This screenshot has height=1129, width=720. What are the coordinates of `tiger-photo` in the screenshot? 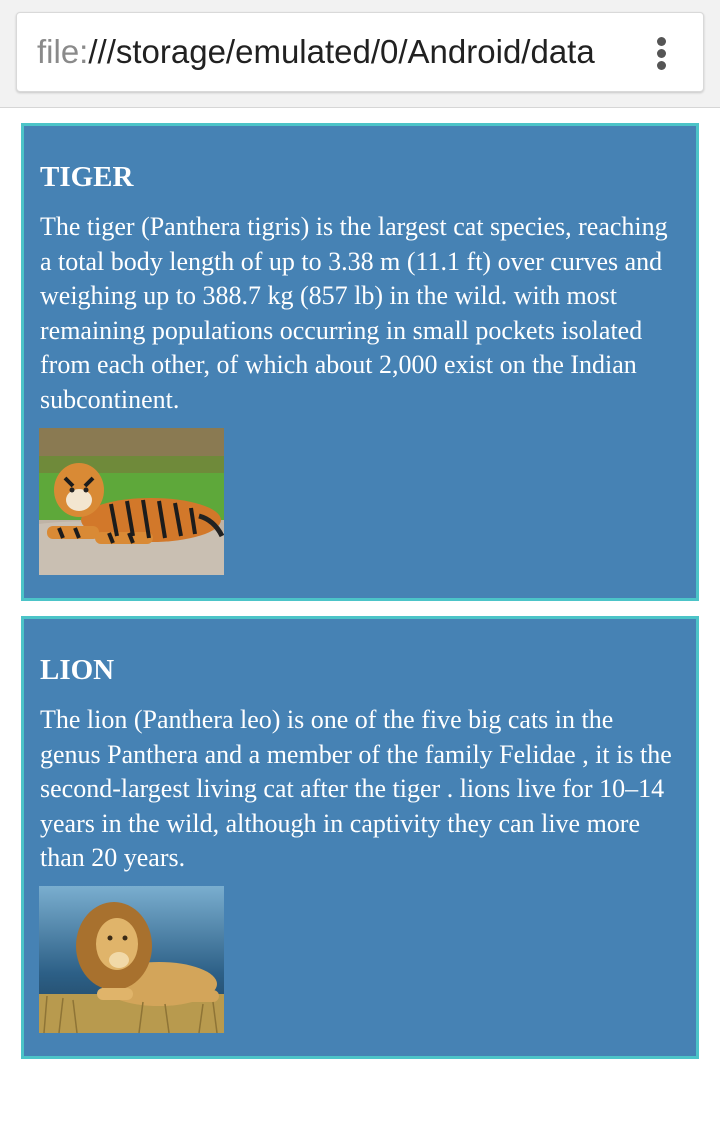 It's located at (131, 501).